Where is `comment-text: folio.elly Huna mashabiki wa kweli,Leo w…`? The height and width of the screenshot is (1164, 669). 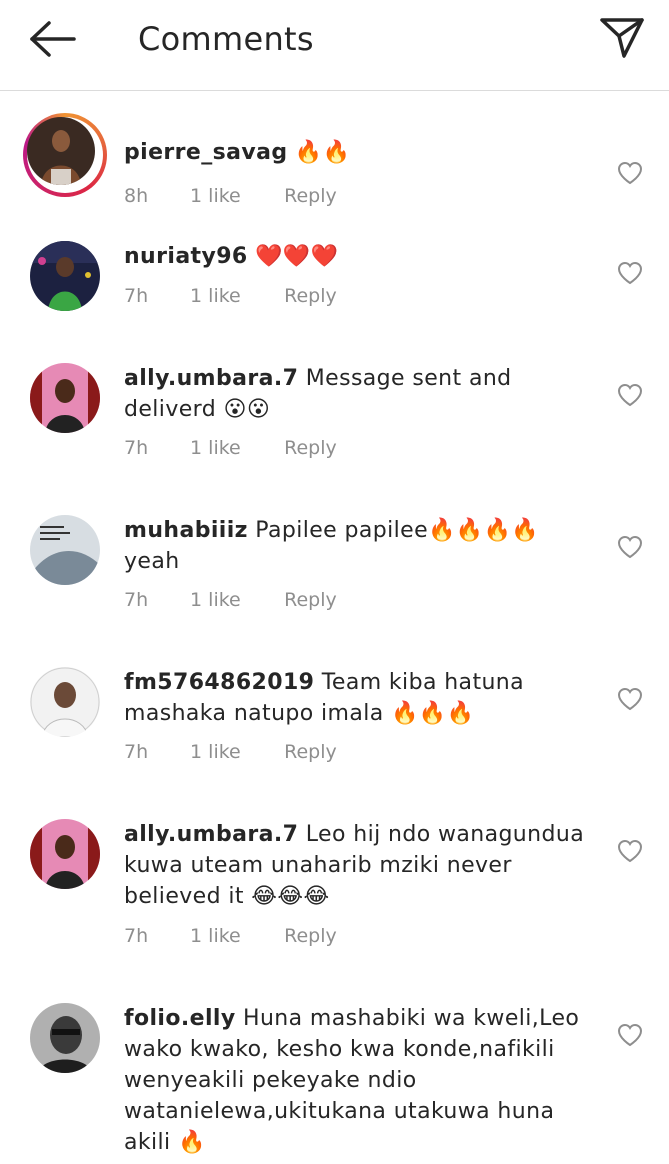 comment-text: folio.elly Huna mashabiki wa kweli,Leo w… is located at coordinates (359, 1080).